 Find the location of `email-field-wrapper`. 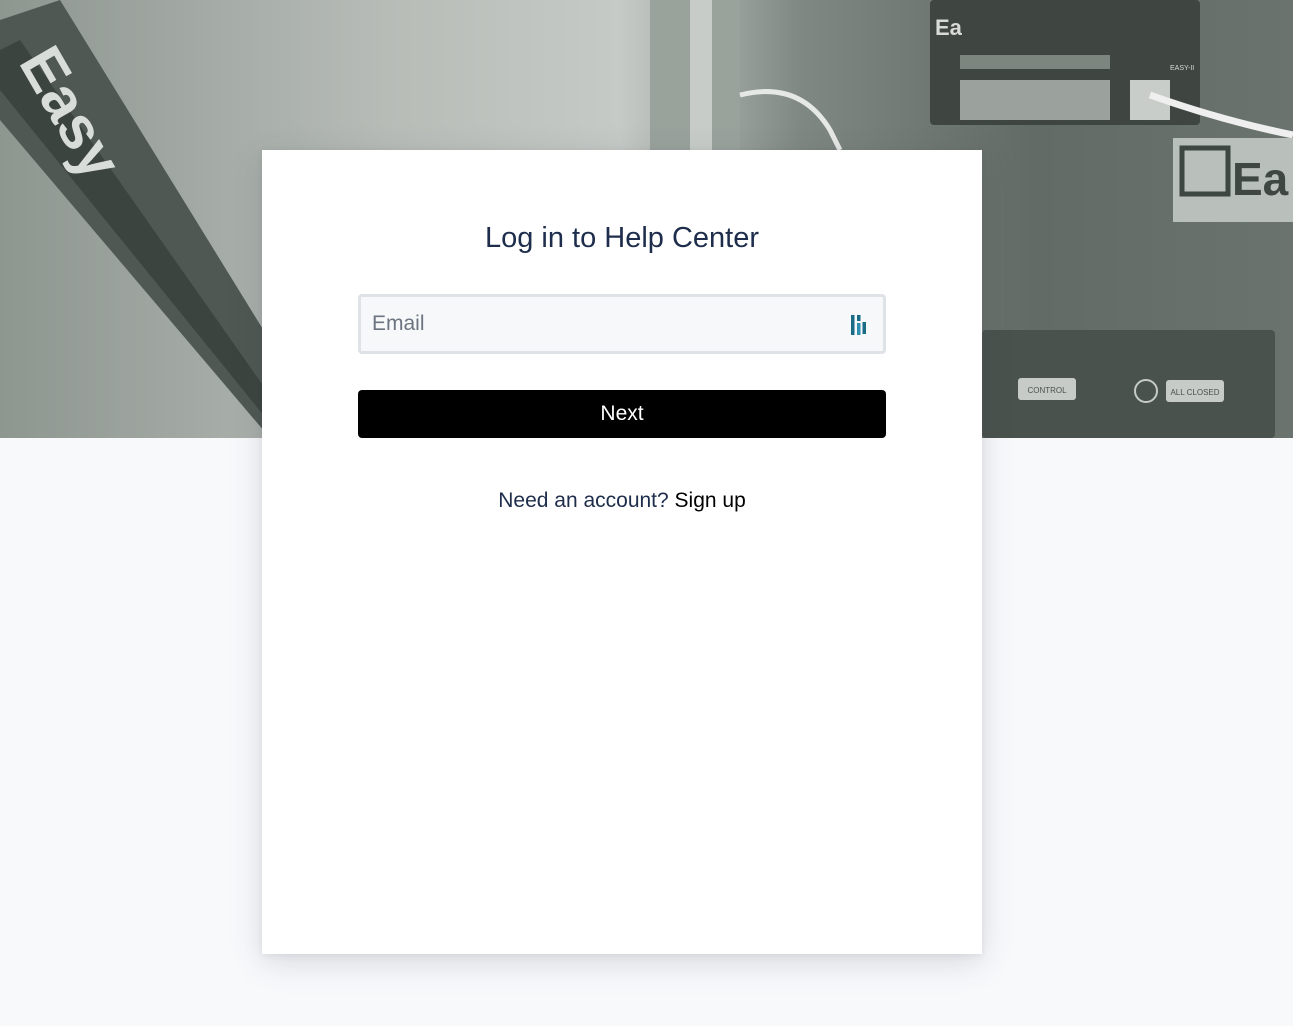

email-field-wrapper is located at coordinates (622, 324).